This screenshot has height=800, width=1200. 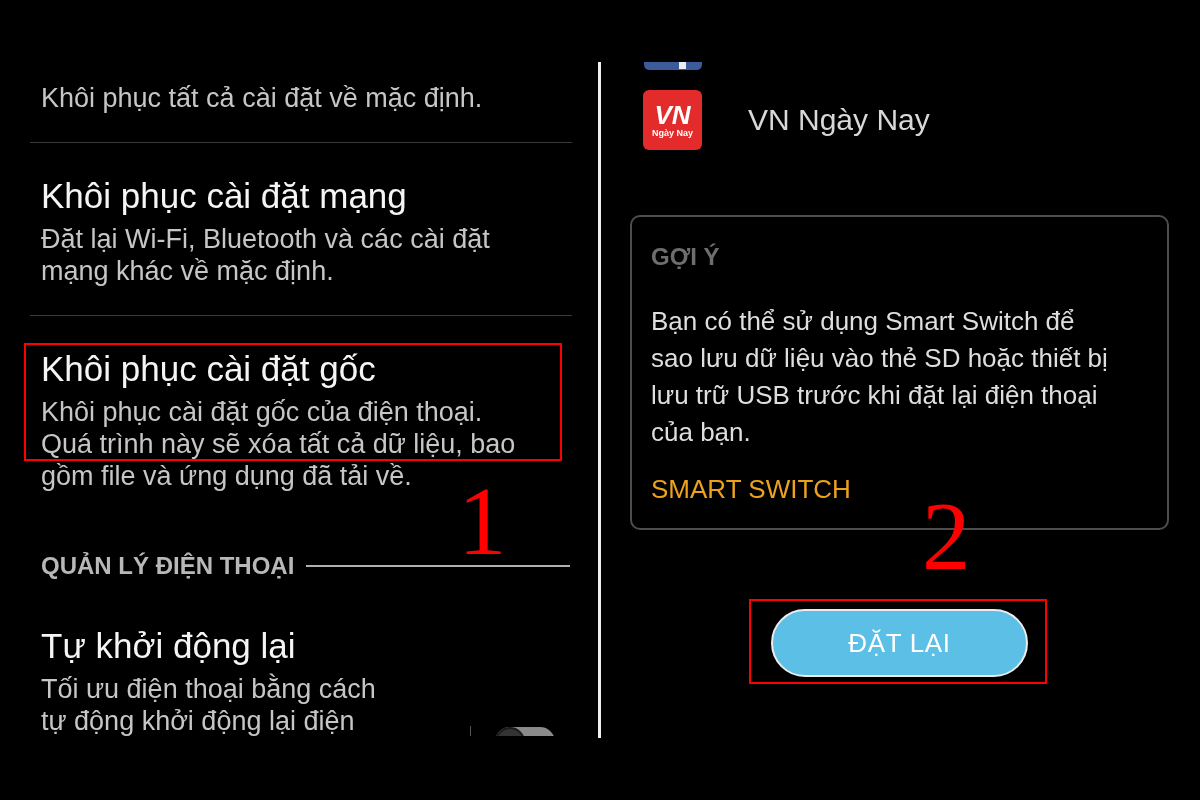 What do you see at coordinates (880, 377) in the screenshot?
I see `card-text: Bạn có thể sử dụng Smart Switch để sao lưu dữ liệu vào thẻ SD hoặc thiết bị lưu trữ USB trước khi đặt lại điện thoại của bạn.` at bounding box center [880, 377].